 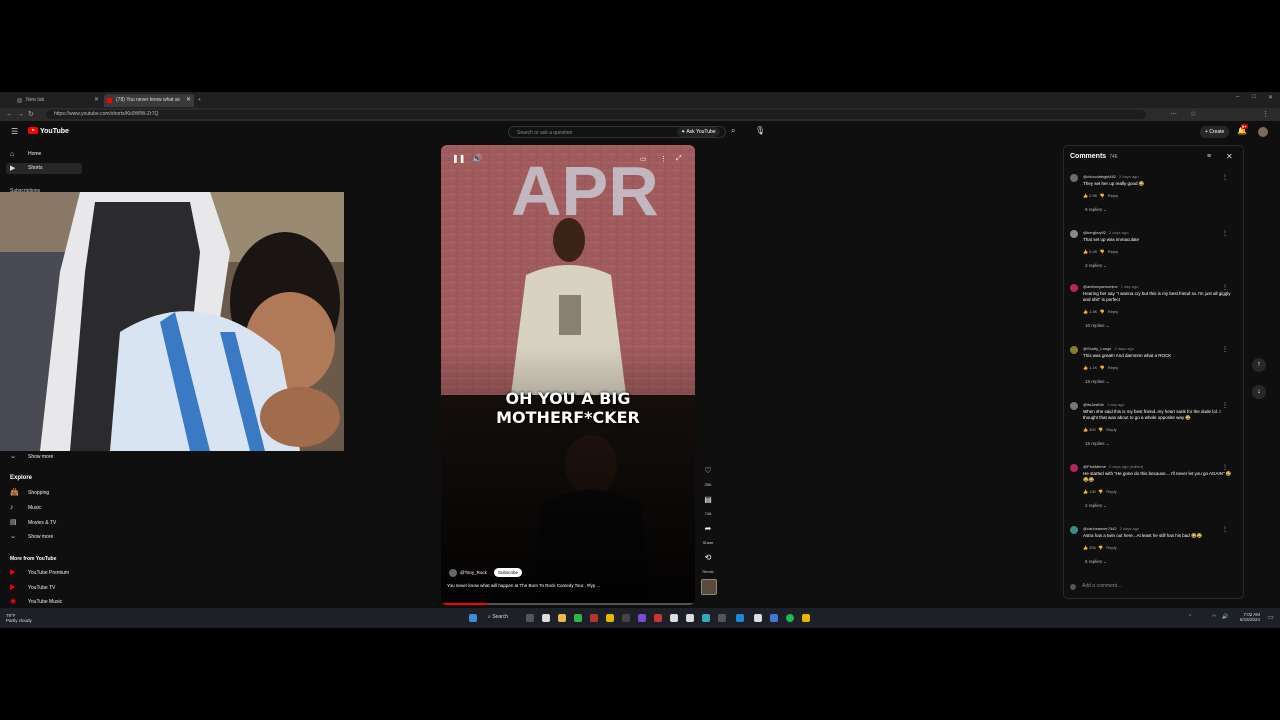 I want to click on sidebar-item-shorts: ▶ Shorts, so click(x=44, y=168).